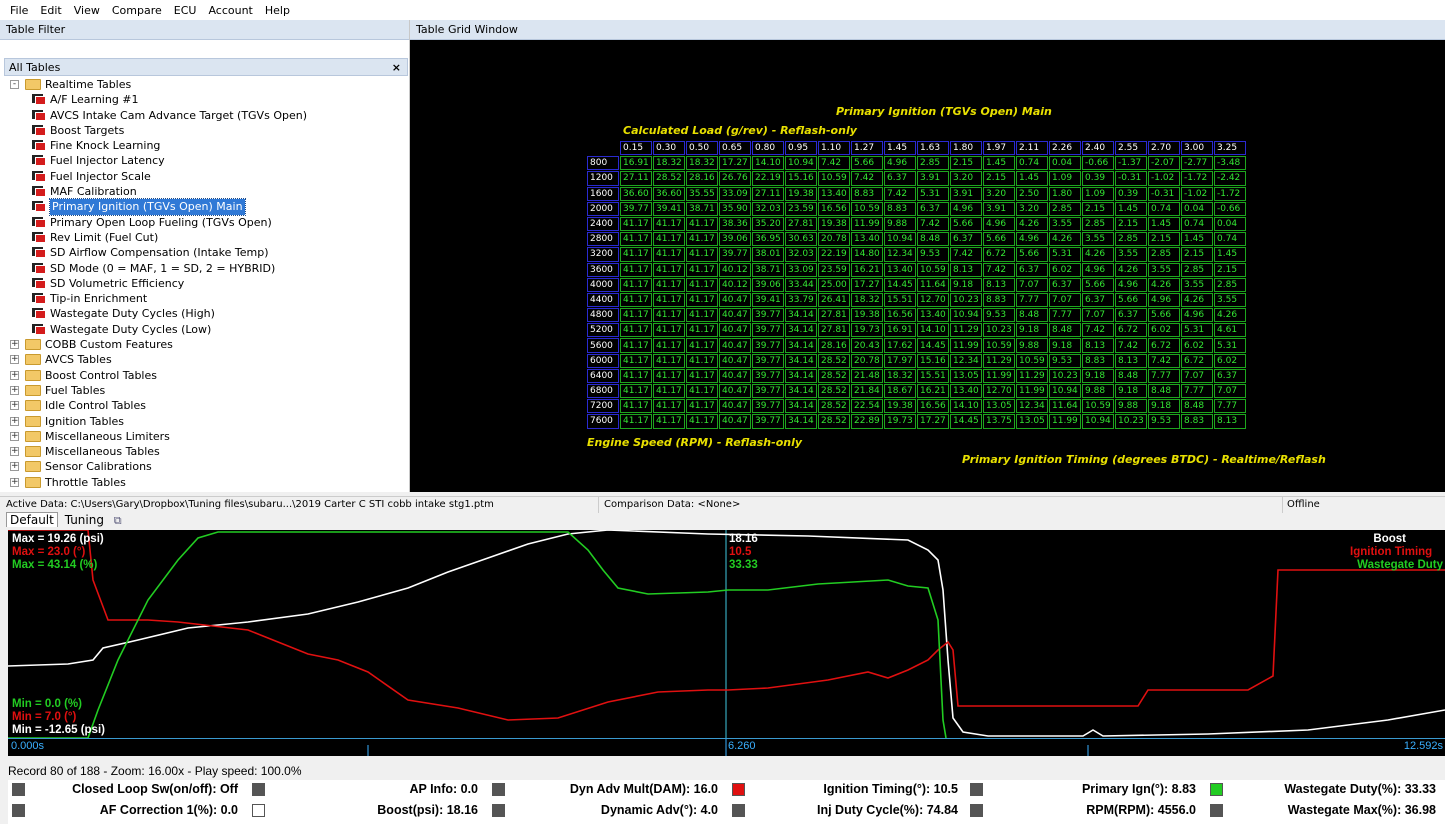 Image resolution: width=1445 pixels, height=824 pixels. I want to click on table-cell: 27.11, so click(768, 193).